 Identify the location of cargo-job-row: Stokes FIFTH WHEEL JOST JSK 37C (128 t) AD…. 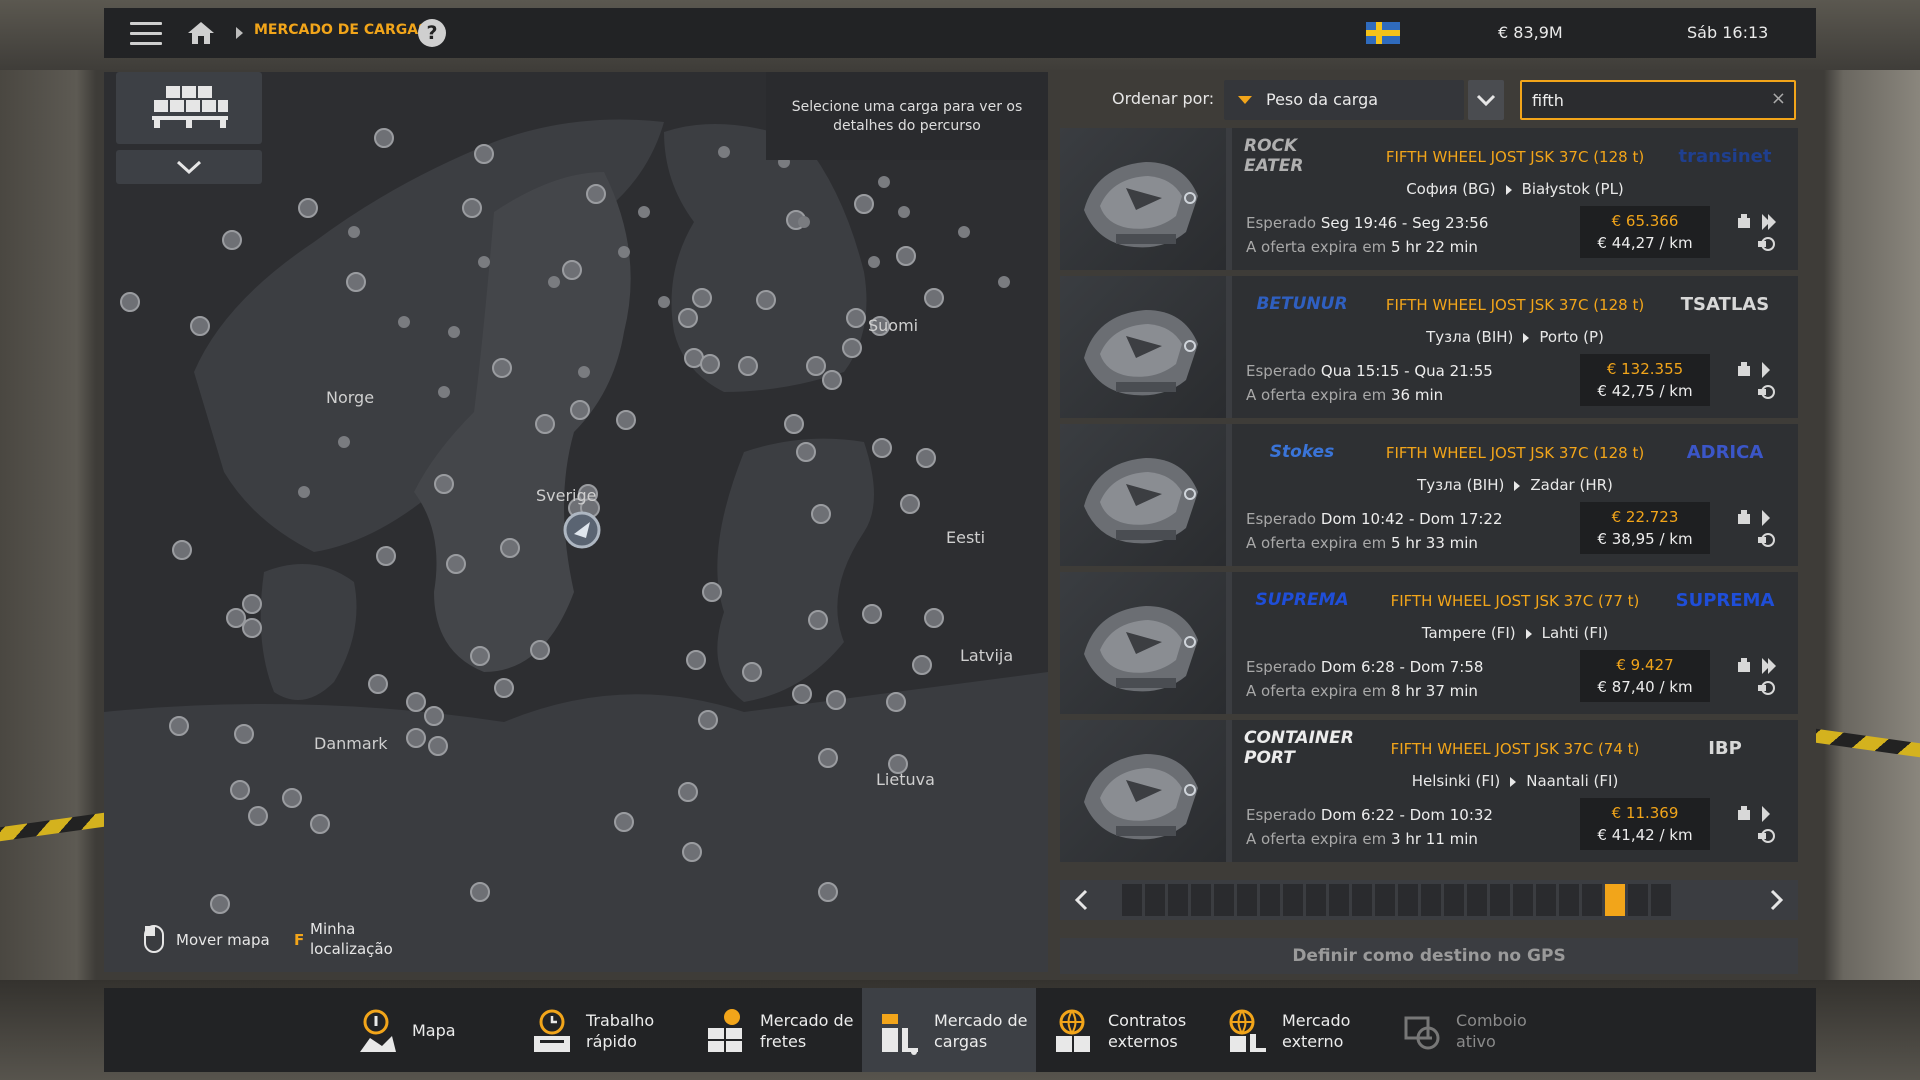
(1429, 495).